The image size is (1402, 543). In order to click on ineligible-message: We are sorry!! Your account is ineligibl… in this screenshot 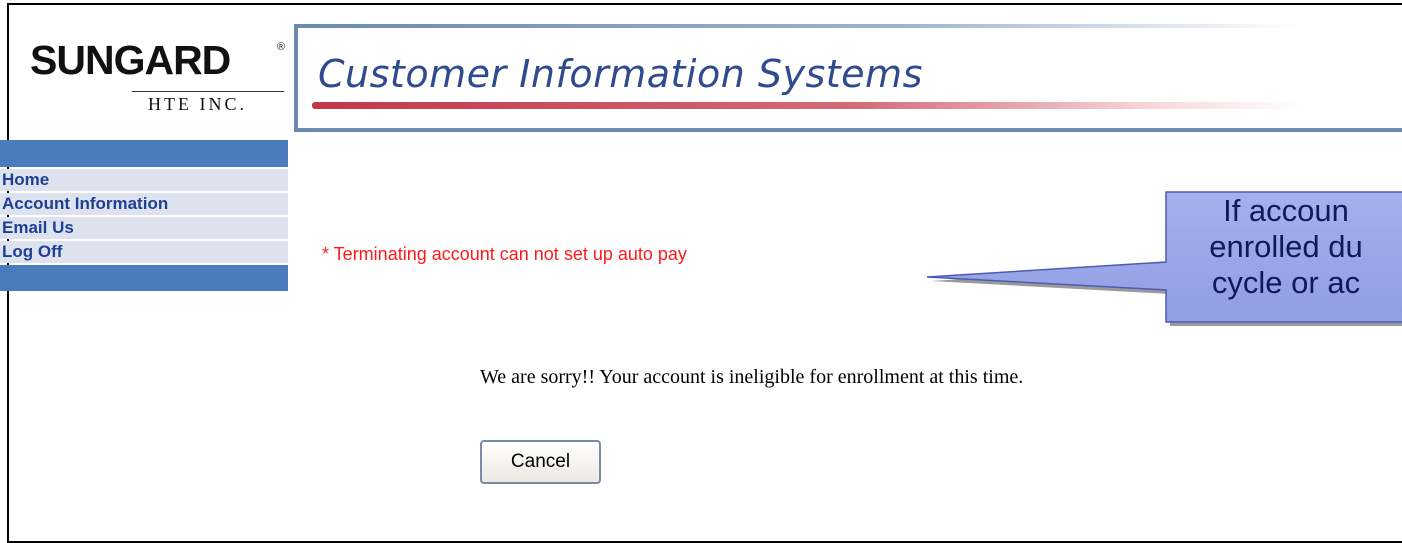, I will do `click(752, 377)`.